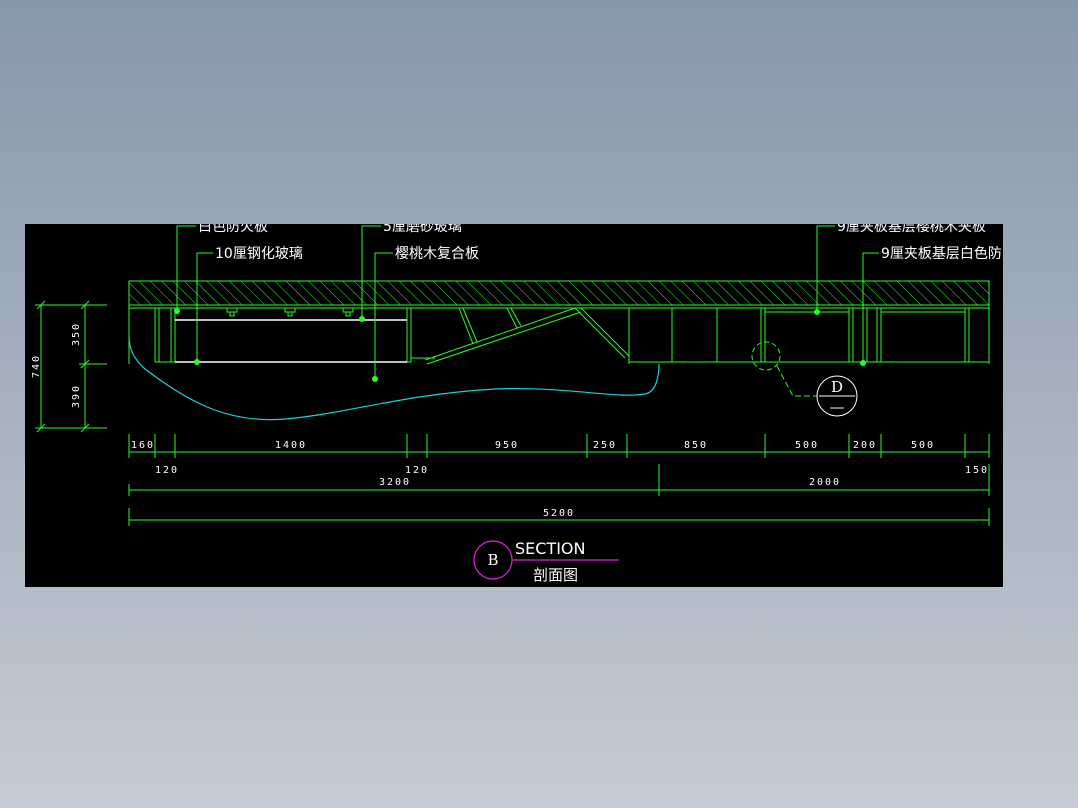 This screenshot has height=808, width=1078. I want to click on dim-250: 250, so click(605, 445).